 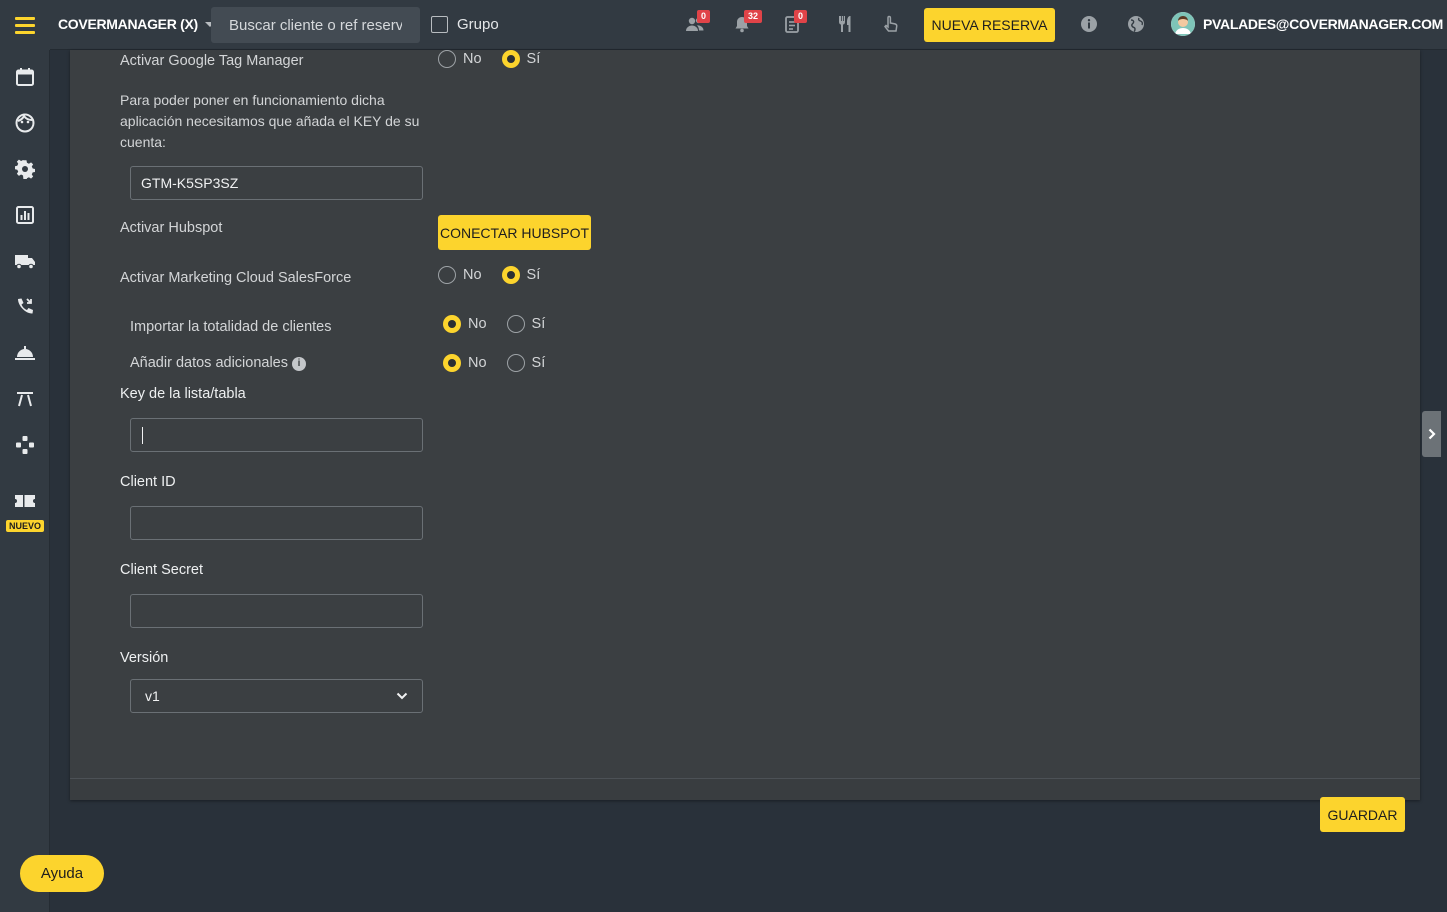 I want to click on search-input, so click(x=315, y=25).